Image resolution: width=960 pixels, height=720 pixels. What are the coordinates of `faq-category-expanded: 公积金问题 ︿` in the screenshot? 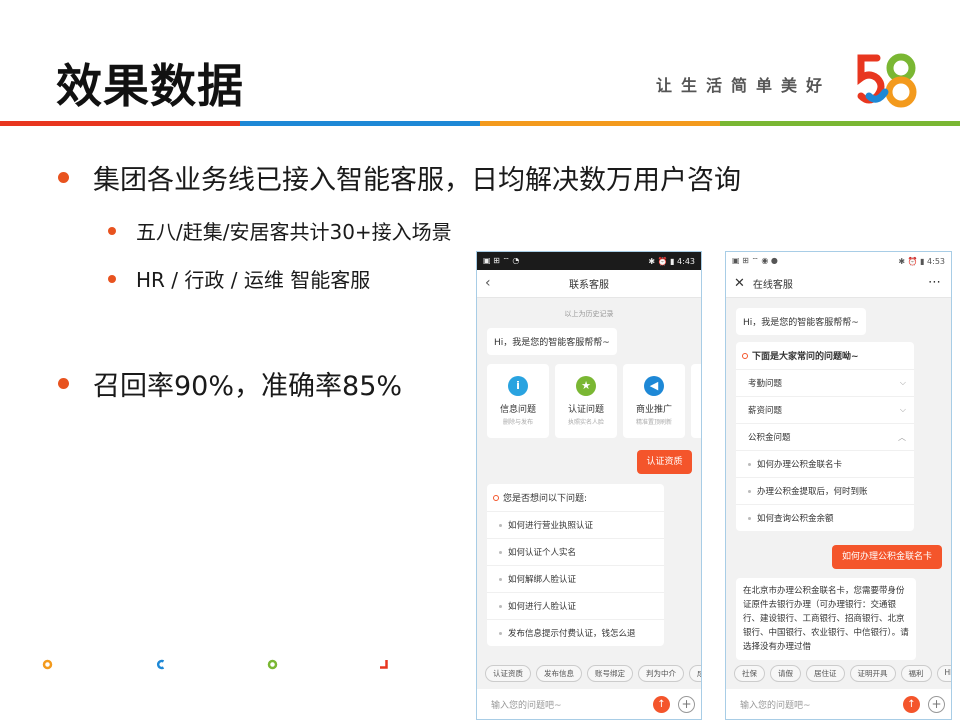 It's located at (825, 436).